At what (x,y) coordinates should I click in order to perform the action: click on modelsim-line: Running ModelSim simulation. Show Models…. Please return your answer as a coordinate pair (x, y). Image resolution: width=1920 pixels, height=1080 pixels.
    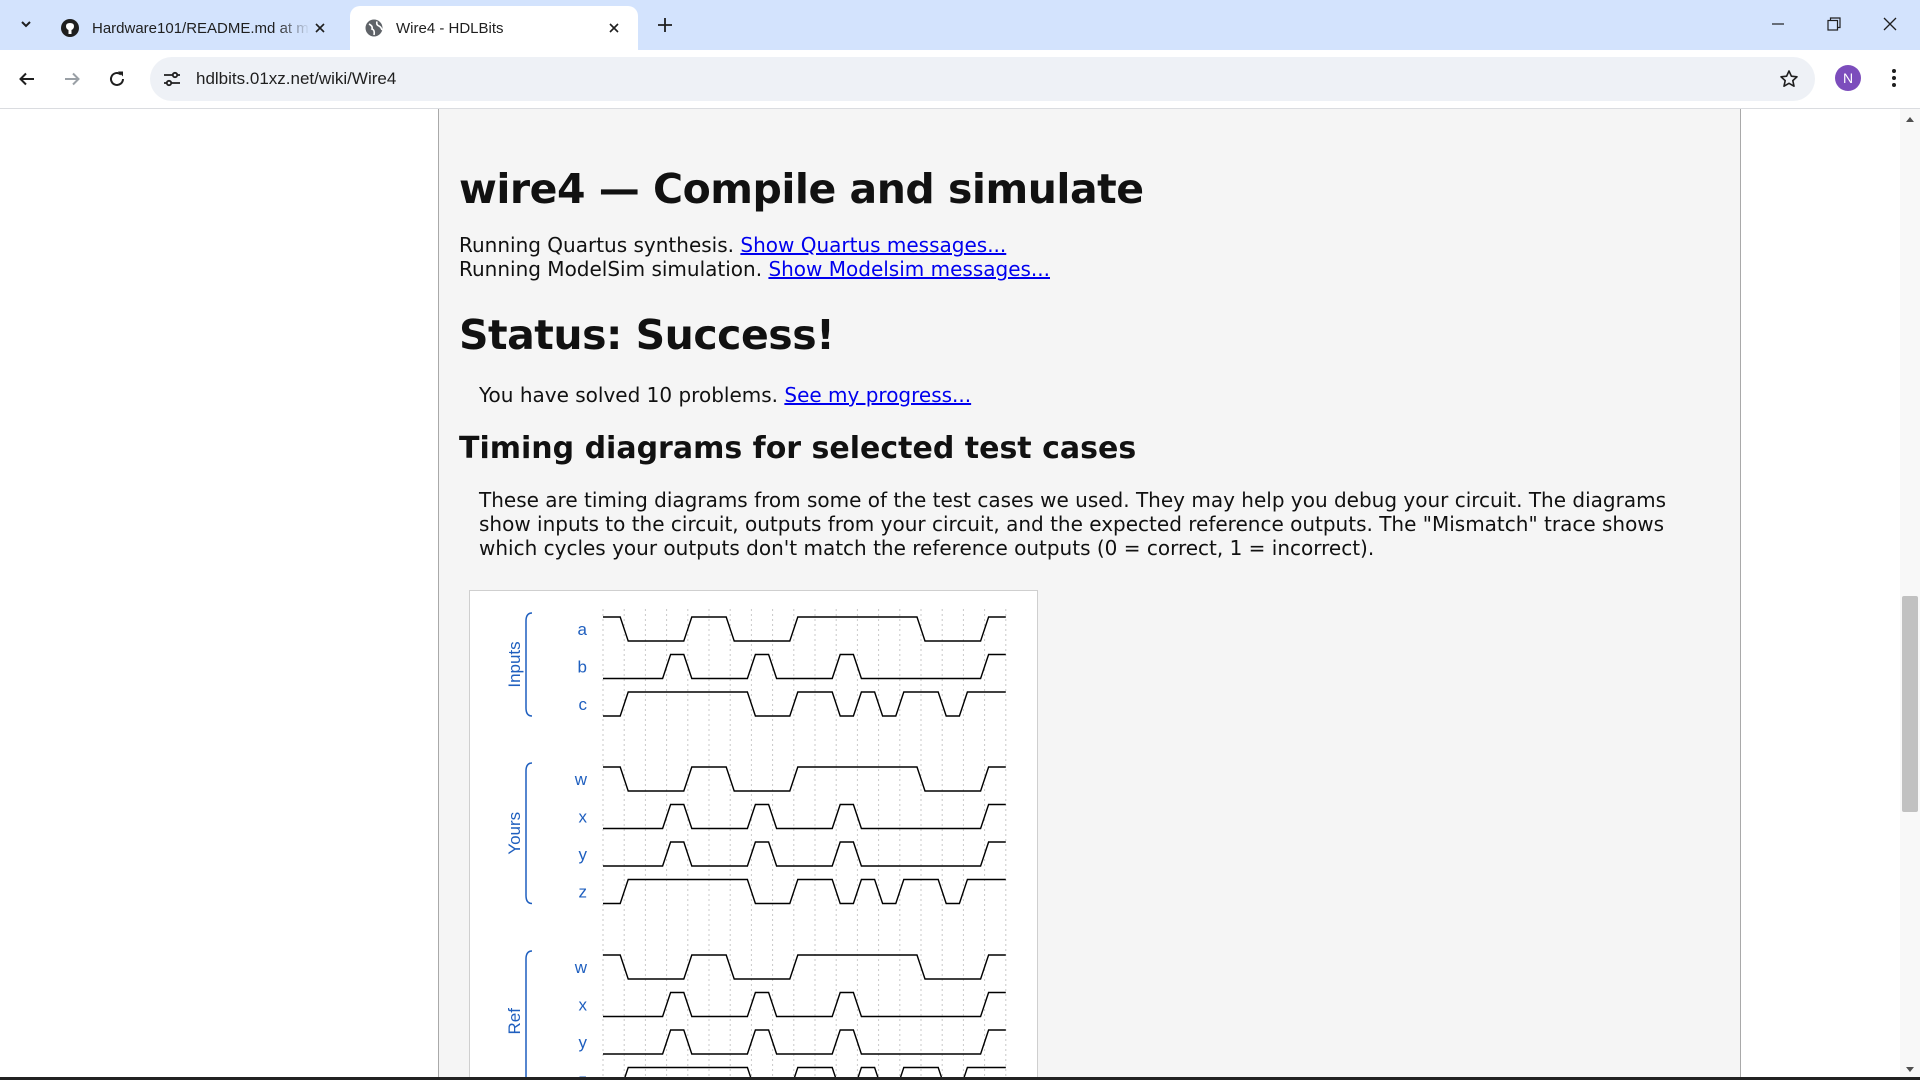
    Looking at the image, I should click on (1089, 269).